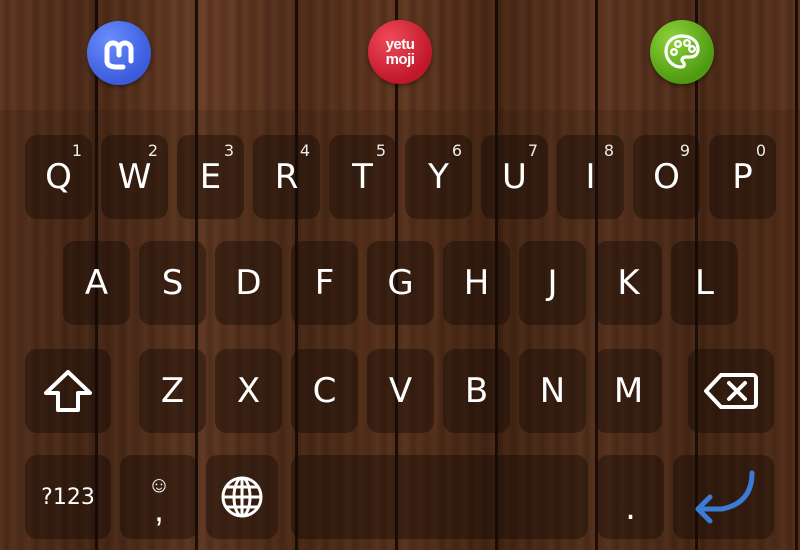 This screenshot has height=550, width=800. I want to click on key-r: R 4, so click(286, 177).